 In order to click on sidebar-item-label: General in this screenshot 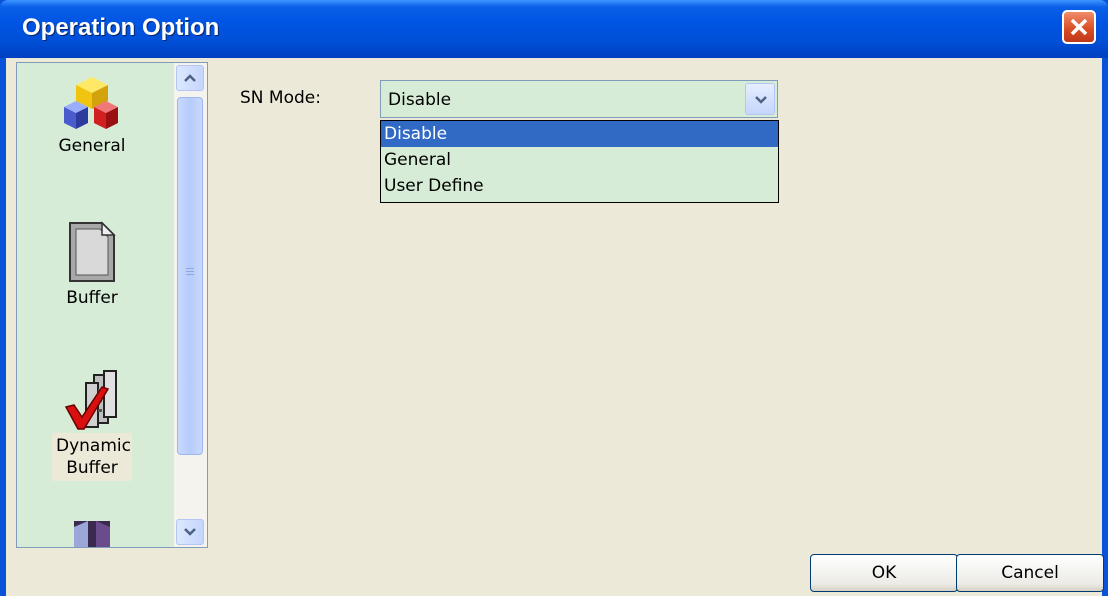, I will do `click(92, 146)`.